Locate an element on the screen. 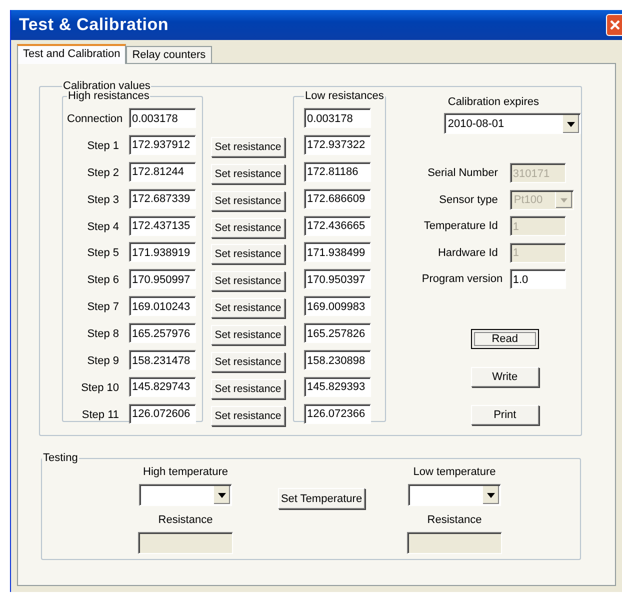  input-field: 172.437135 is located at coordinates (162, 226).